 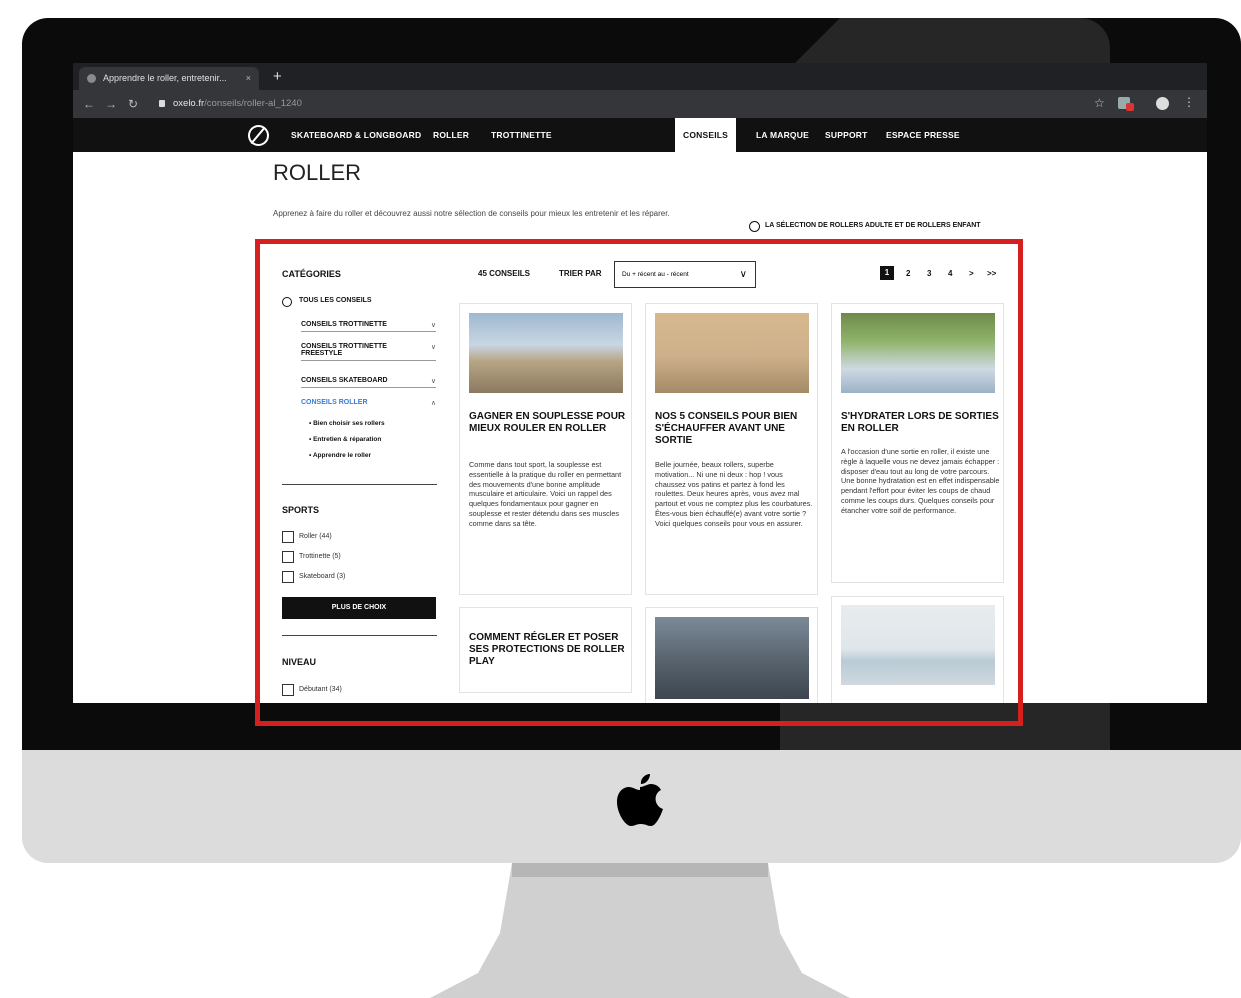 I want to click on back-icon: ←, so click(x=89, y=104).